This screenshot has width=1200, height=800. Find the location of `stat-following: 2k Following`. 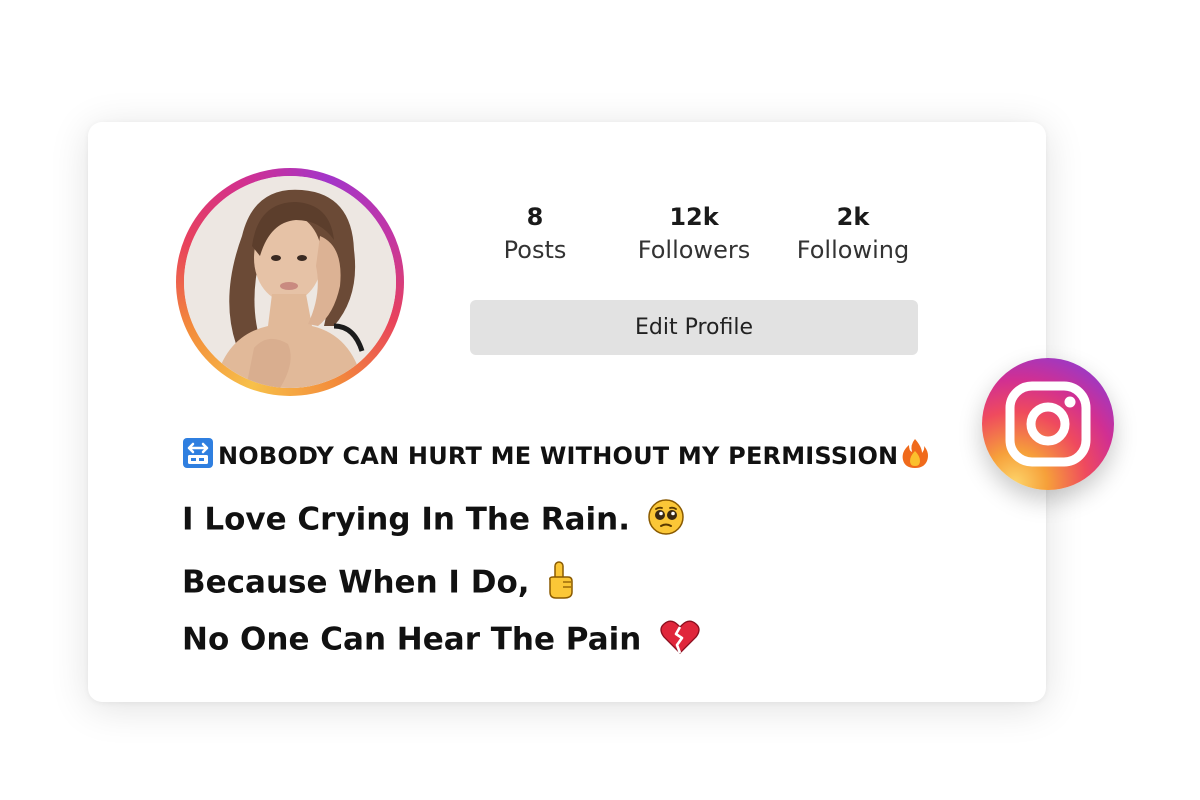

stat-following: 2k Following is located at coordinates (853, 234).